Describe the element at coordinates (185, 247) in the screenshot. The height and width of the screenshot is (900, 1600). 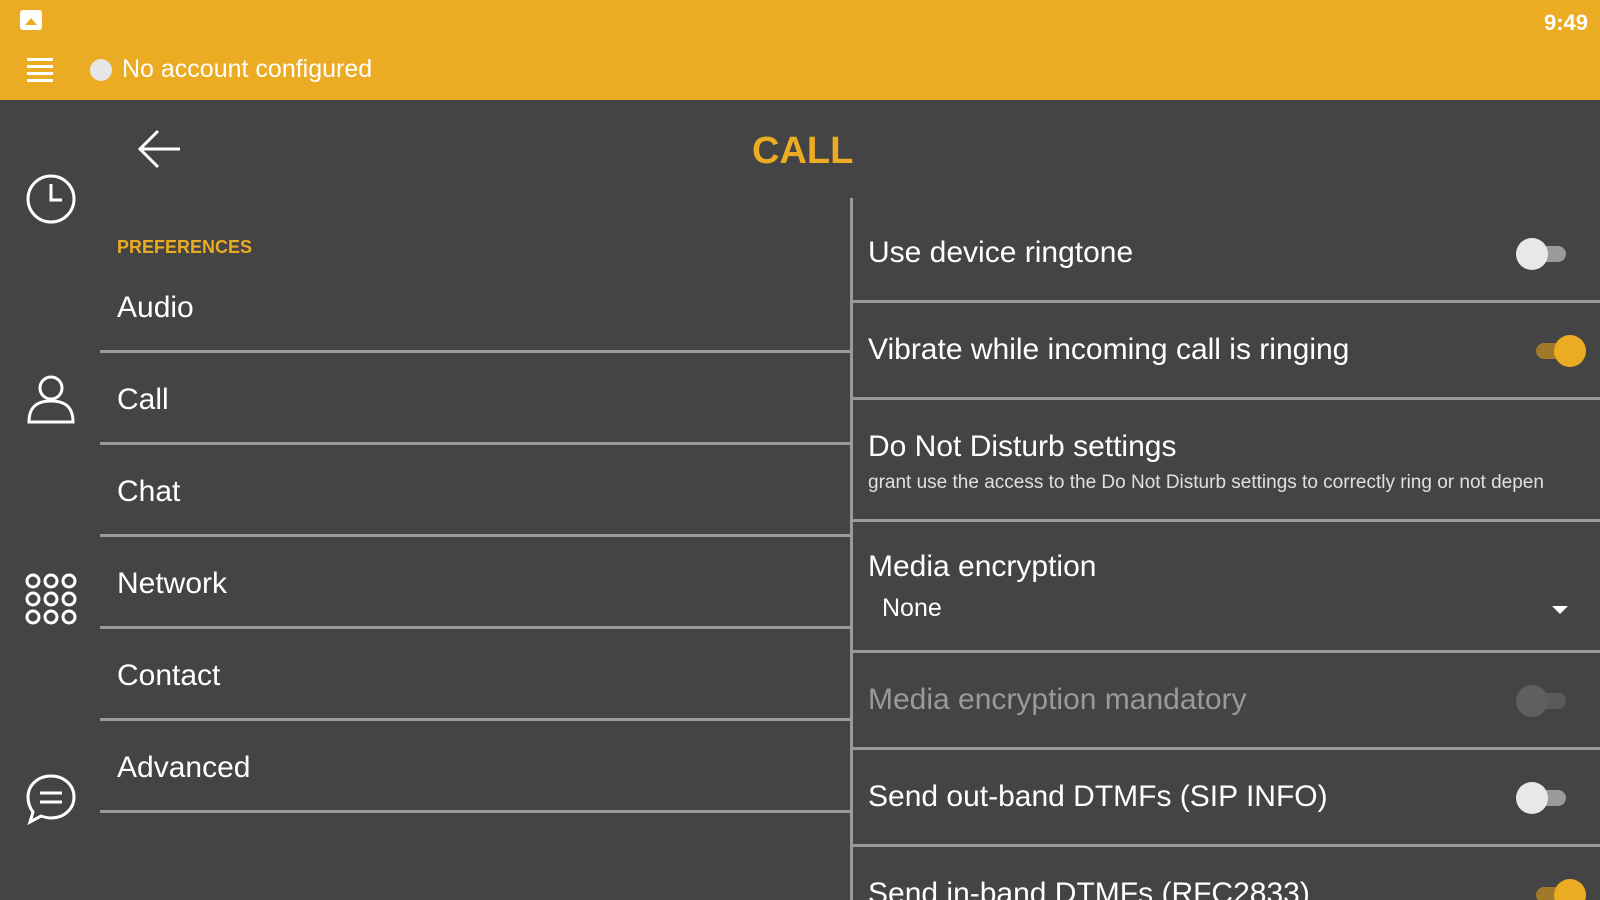
I see `preferences-section-title: PREFERENCES` at that location.